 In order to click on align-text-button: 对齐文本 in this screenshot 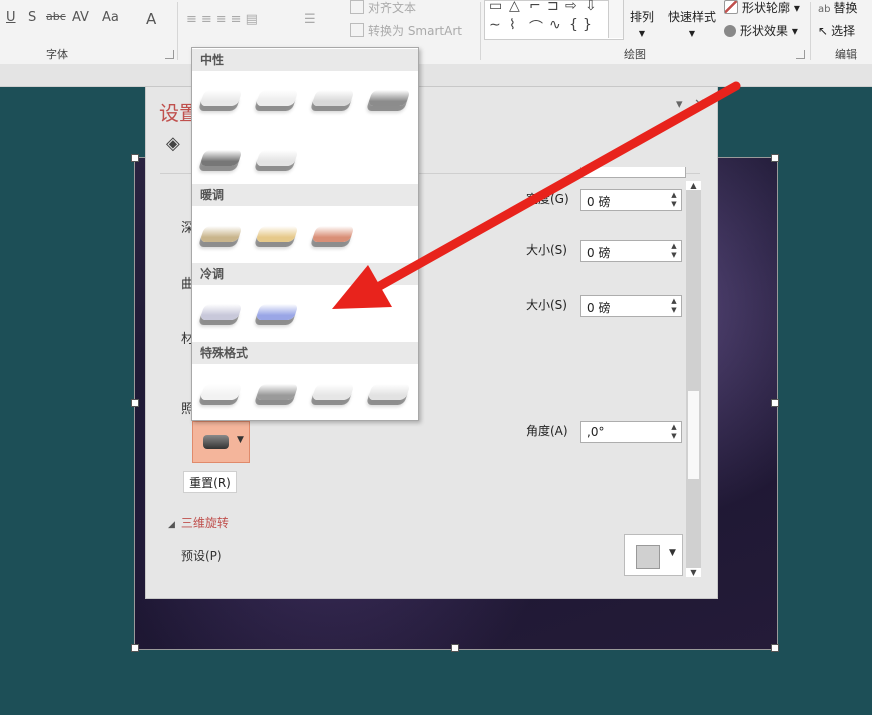, I will do `click(383, 8)`.